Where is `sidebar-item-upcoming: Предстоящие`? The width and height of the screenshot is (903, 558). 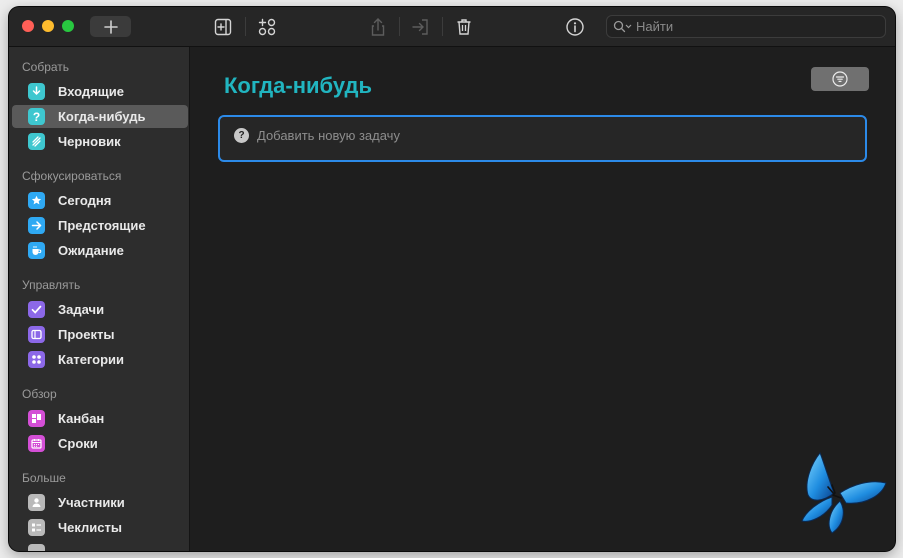 sidebar-item-upcoming: Предстоящие is located at coordinates (100, 225).